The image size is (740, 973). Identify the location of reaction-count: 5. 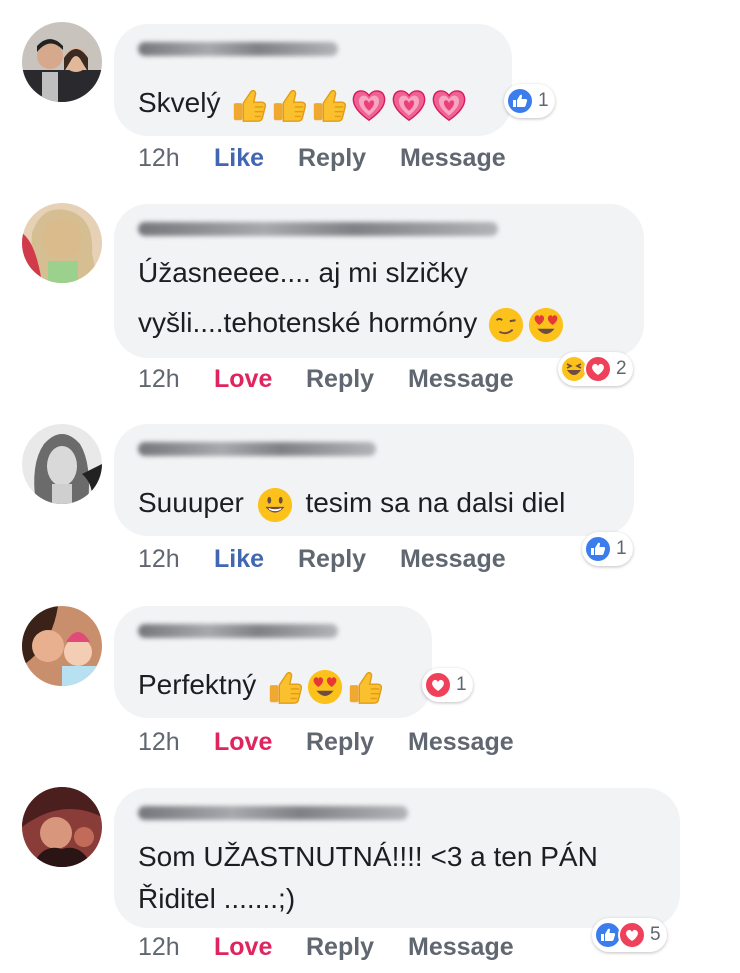
(655, 934).